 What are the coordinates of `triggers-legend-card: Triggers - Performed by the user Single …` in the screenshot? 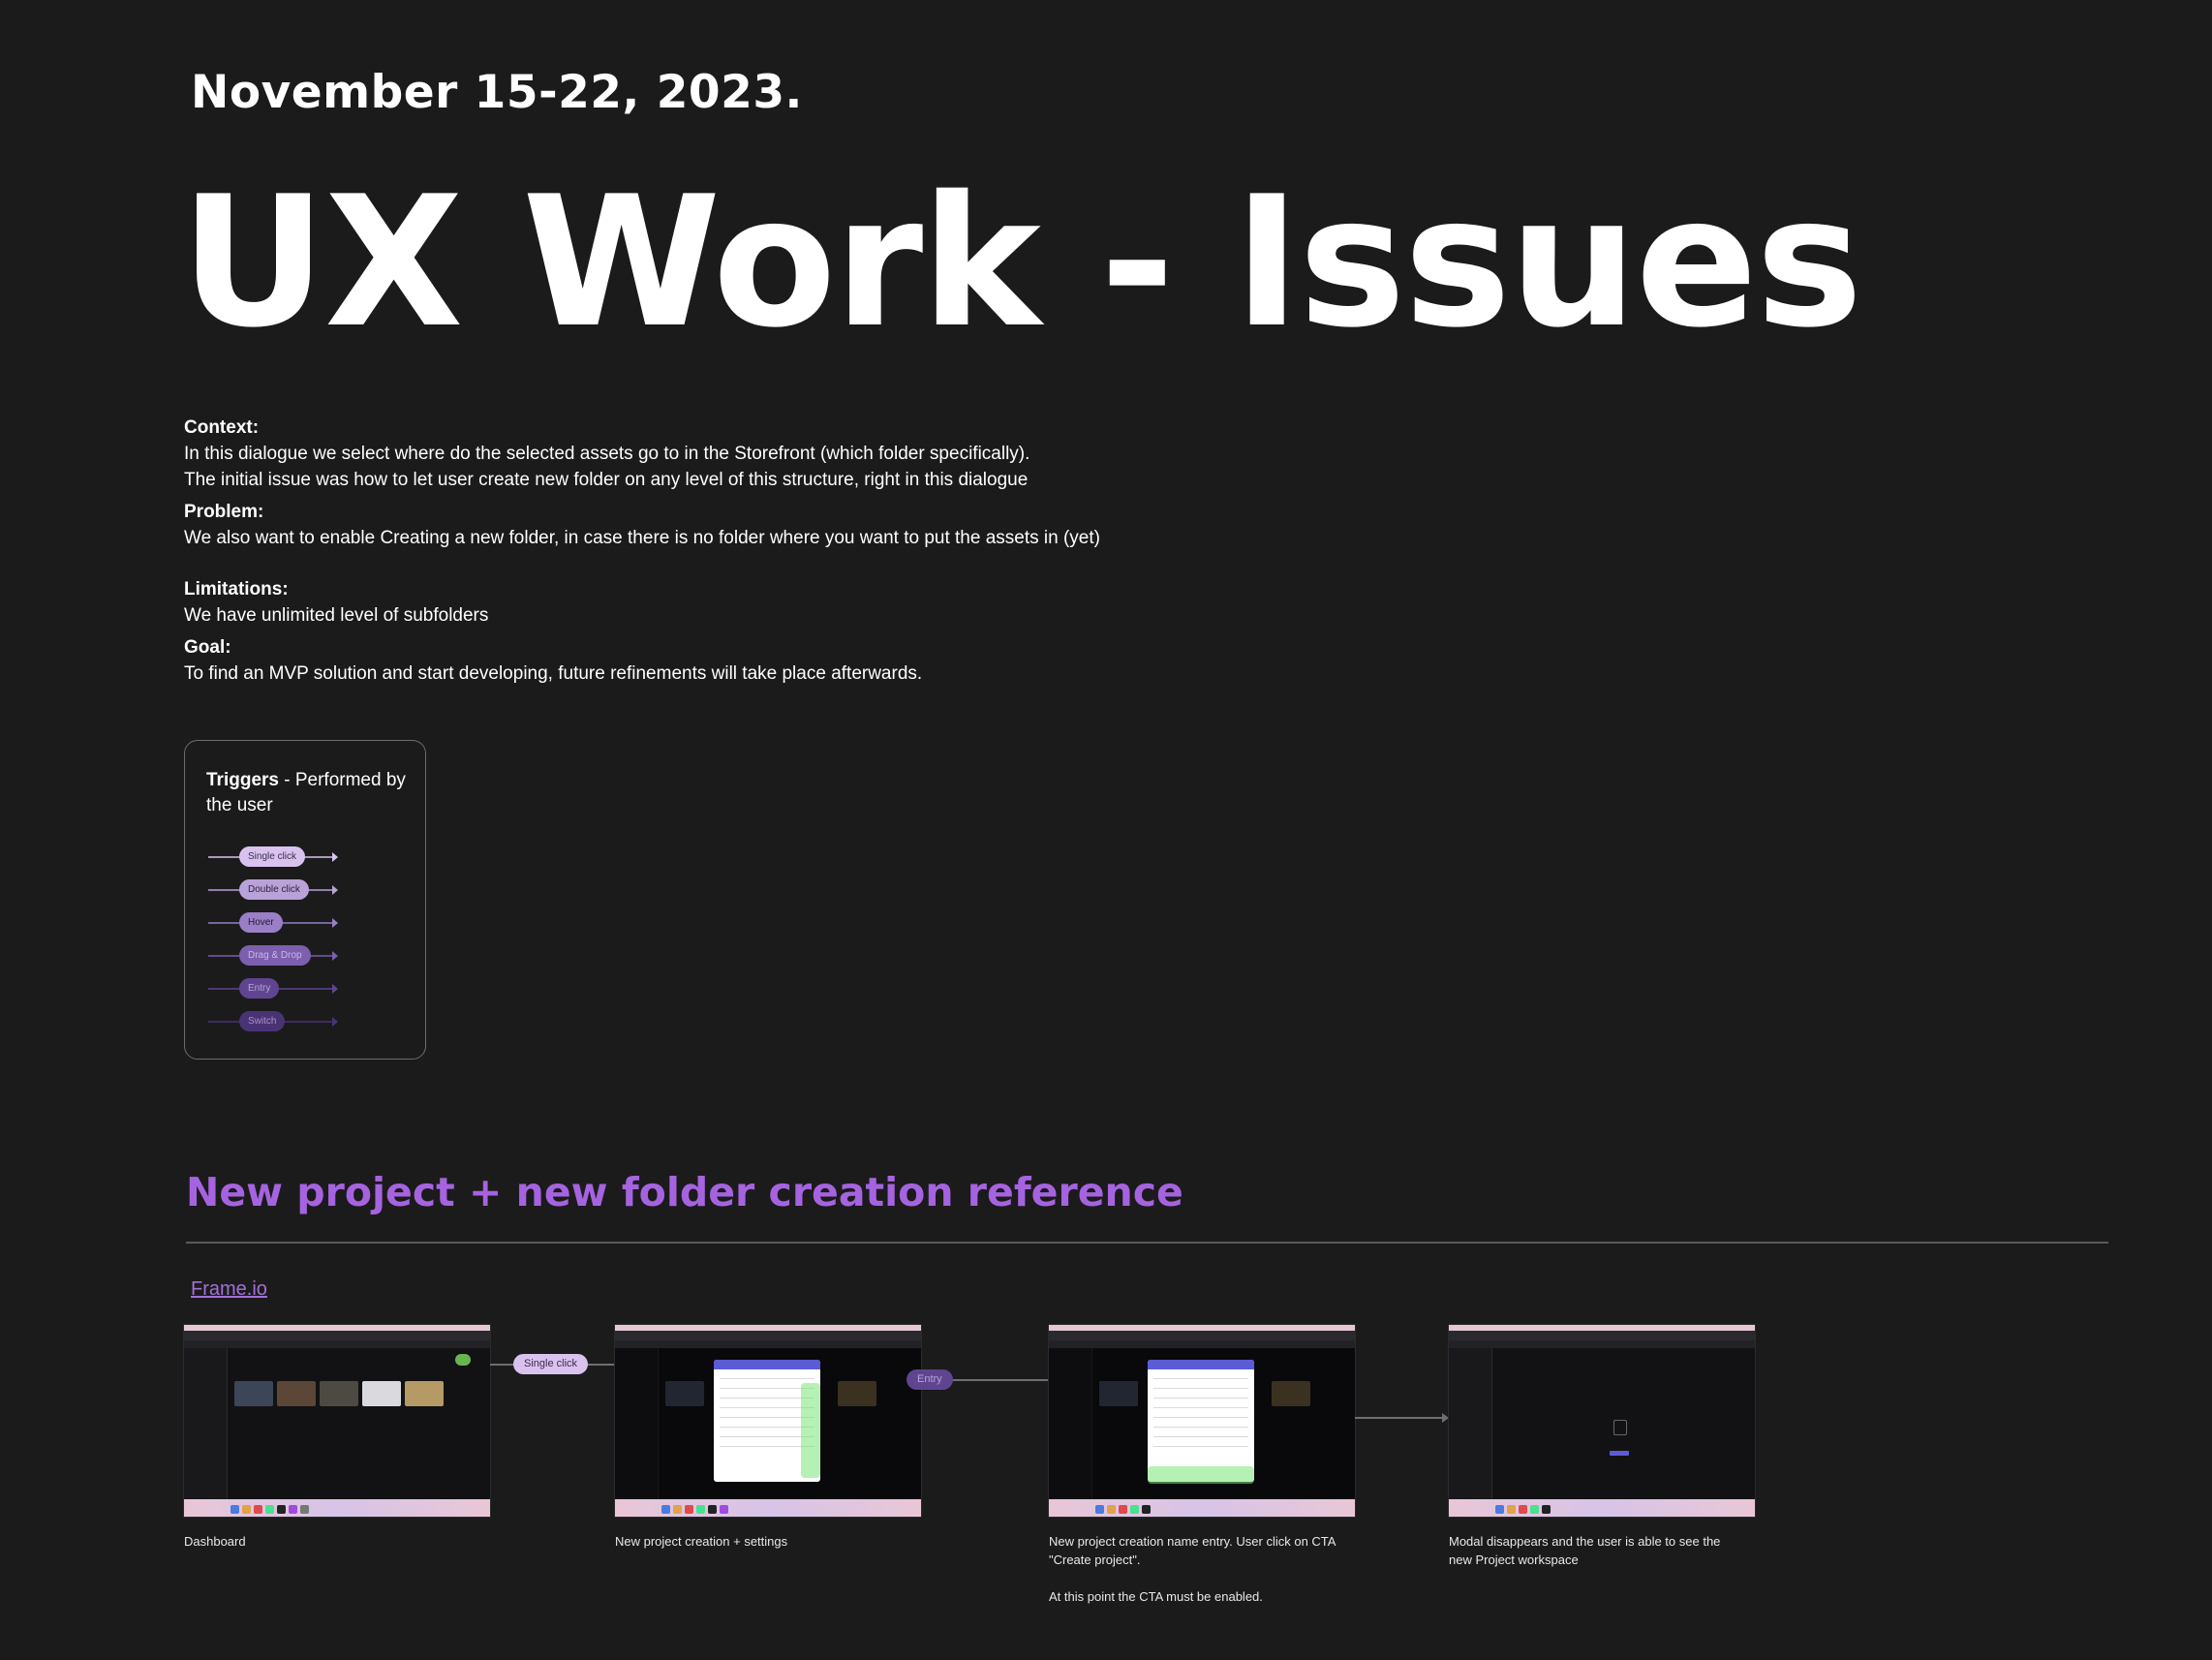 It's located at (305, 900).